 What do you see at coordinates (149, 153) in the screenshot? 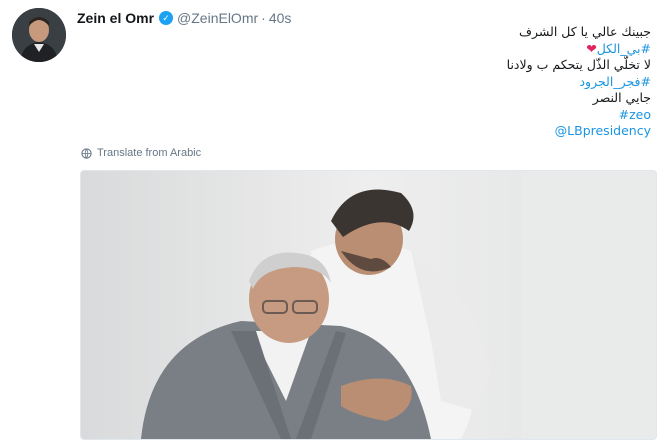
I see `translate-label: Translate from Arabic` at bounding box center [149, 153].